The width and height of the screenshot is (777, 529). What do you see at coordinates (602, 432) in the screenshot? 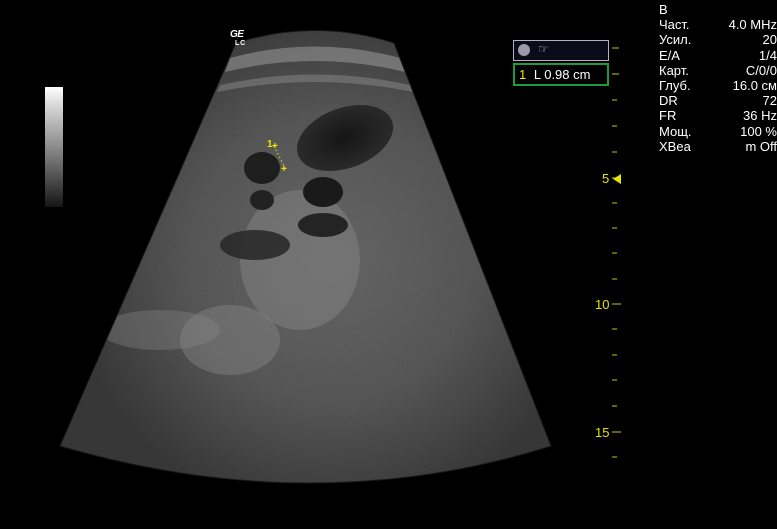
I see `depth-label-15: 15` at bounding box center [602, 432].